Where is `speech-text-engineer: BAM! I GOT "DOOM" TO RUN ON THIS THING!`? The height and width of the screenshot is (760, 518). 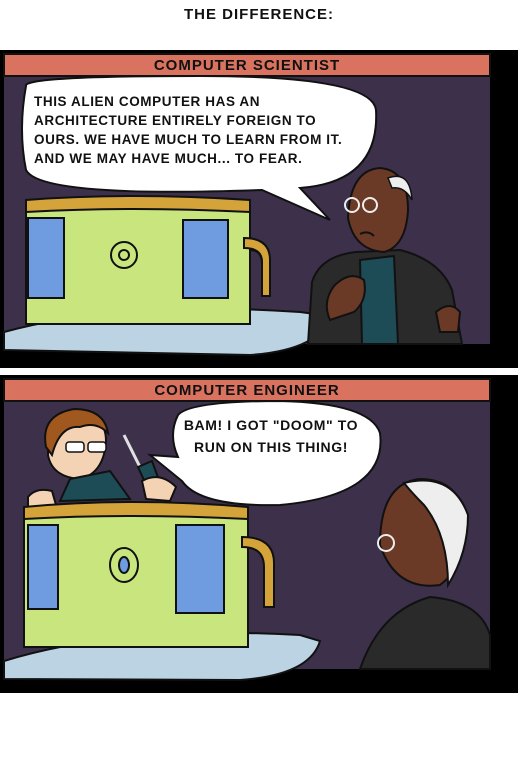 speech-text-engineer: BAM! I GOT "DOOM" TO RUN ON THIS THING! is located at coordinates (271, 436).